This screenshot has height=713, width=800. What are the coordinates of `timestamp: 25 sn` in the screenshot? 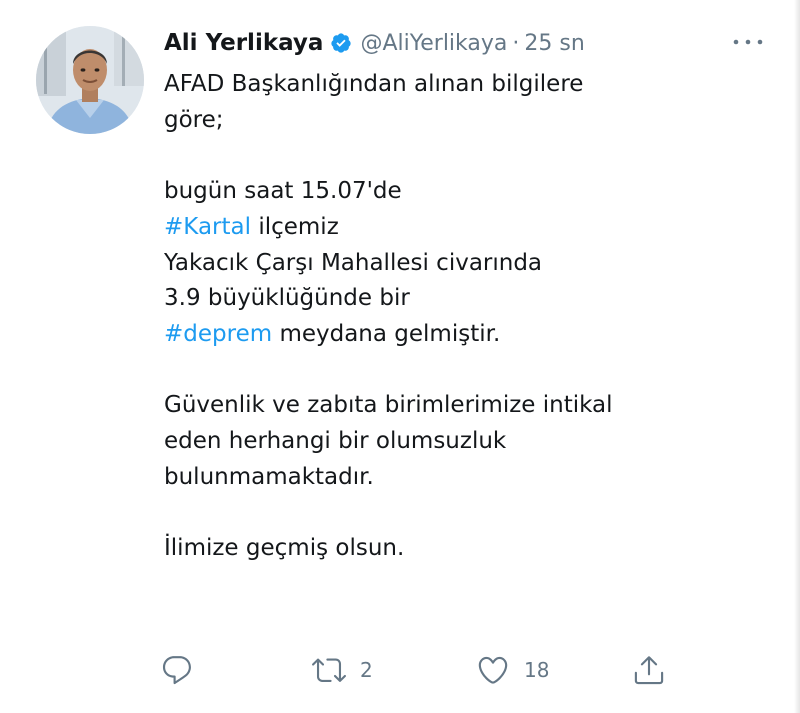 It's located at (554, 43).